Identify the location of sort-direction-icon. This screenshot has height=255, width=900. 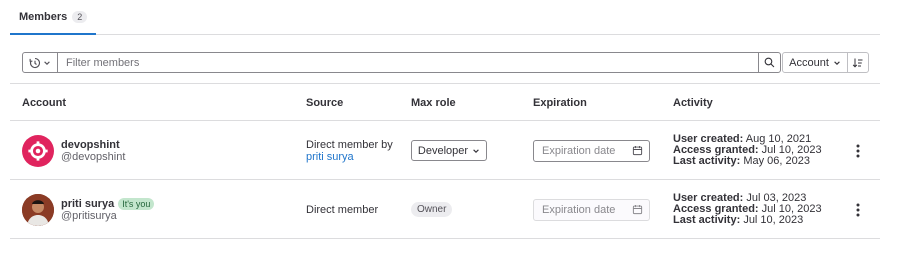
(857, 62).